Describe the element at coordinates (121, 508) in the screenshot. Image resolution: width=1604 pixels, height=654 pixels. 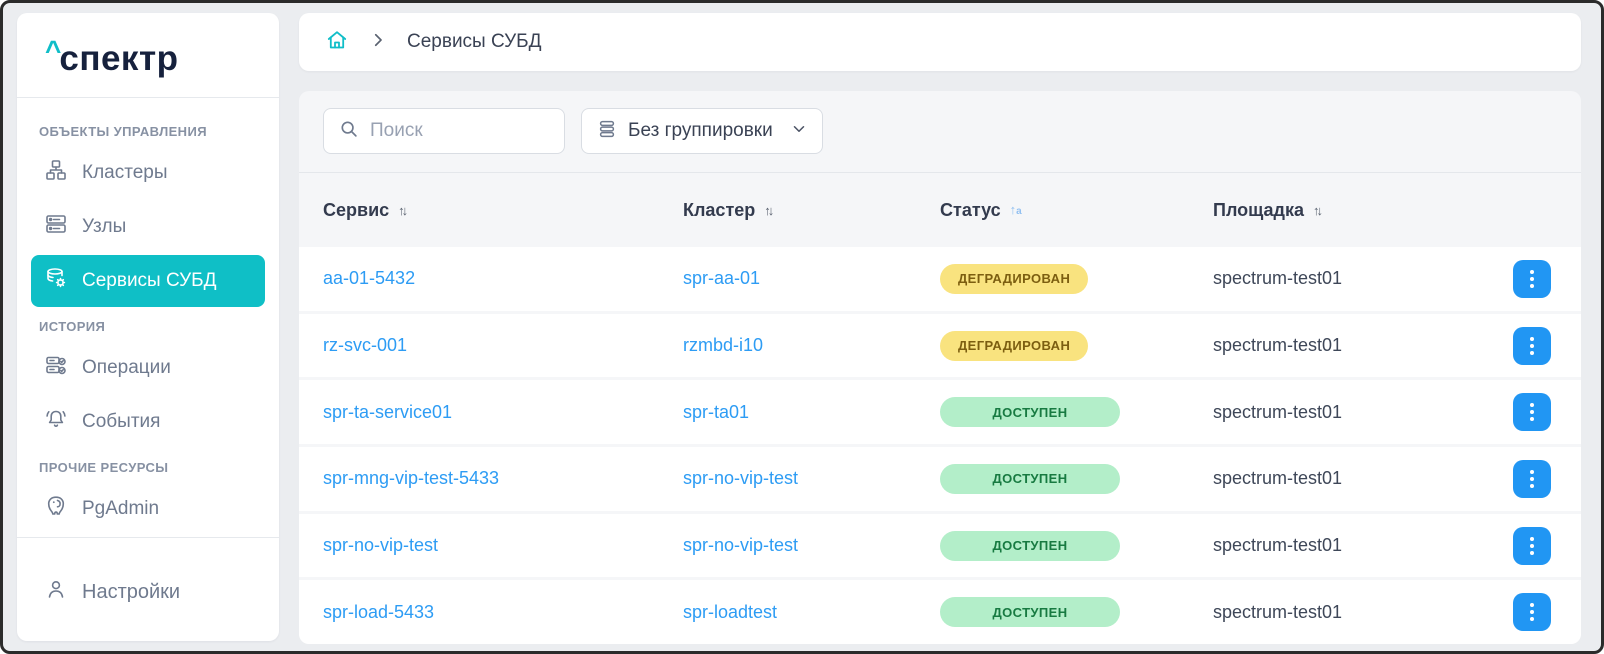
I see `sidebar-item-label: PgAdmin` at that location.